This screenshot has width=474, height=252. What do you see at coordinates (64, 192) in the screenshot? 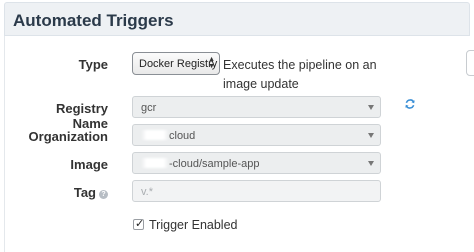
I see `tag-label-row: Tag?` at bounding box center [64, 192].